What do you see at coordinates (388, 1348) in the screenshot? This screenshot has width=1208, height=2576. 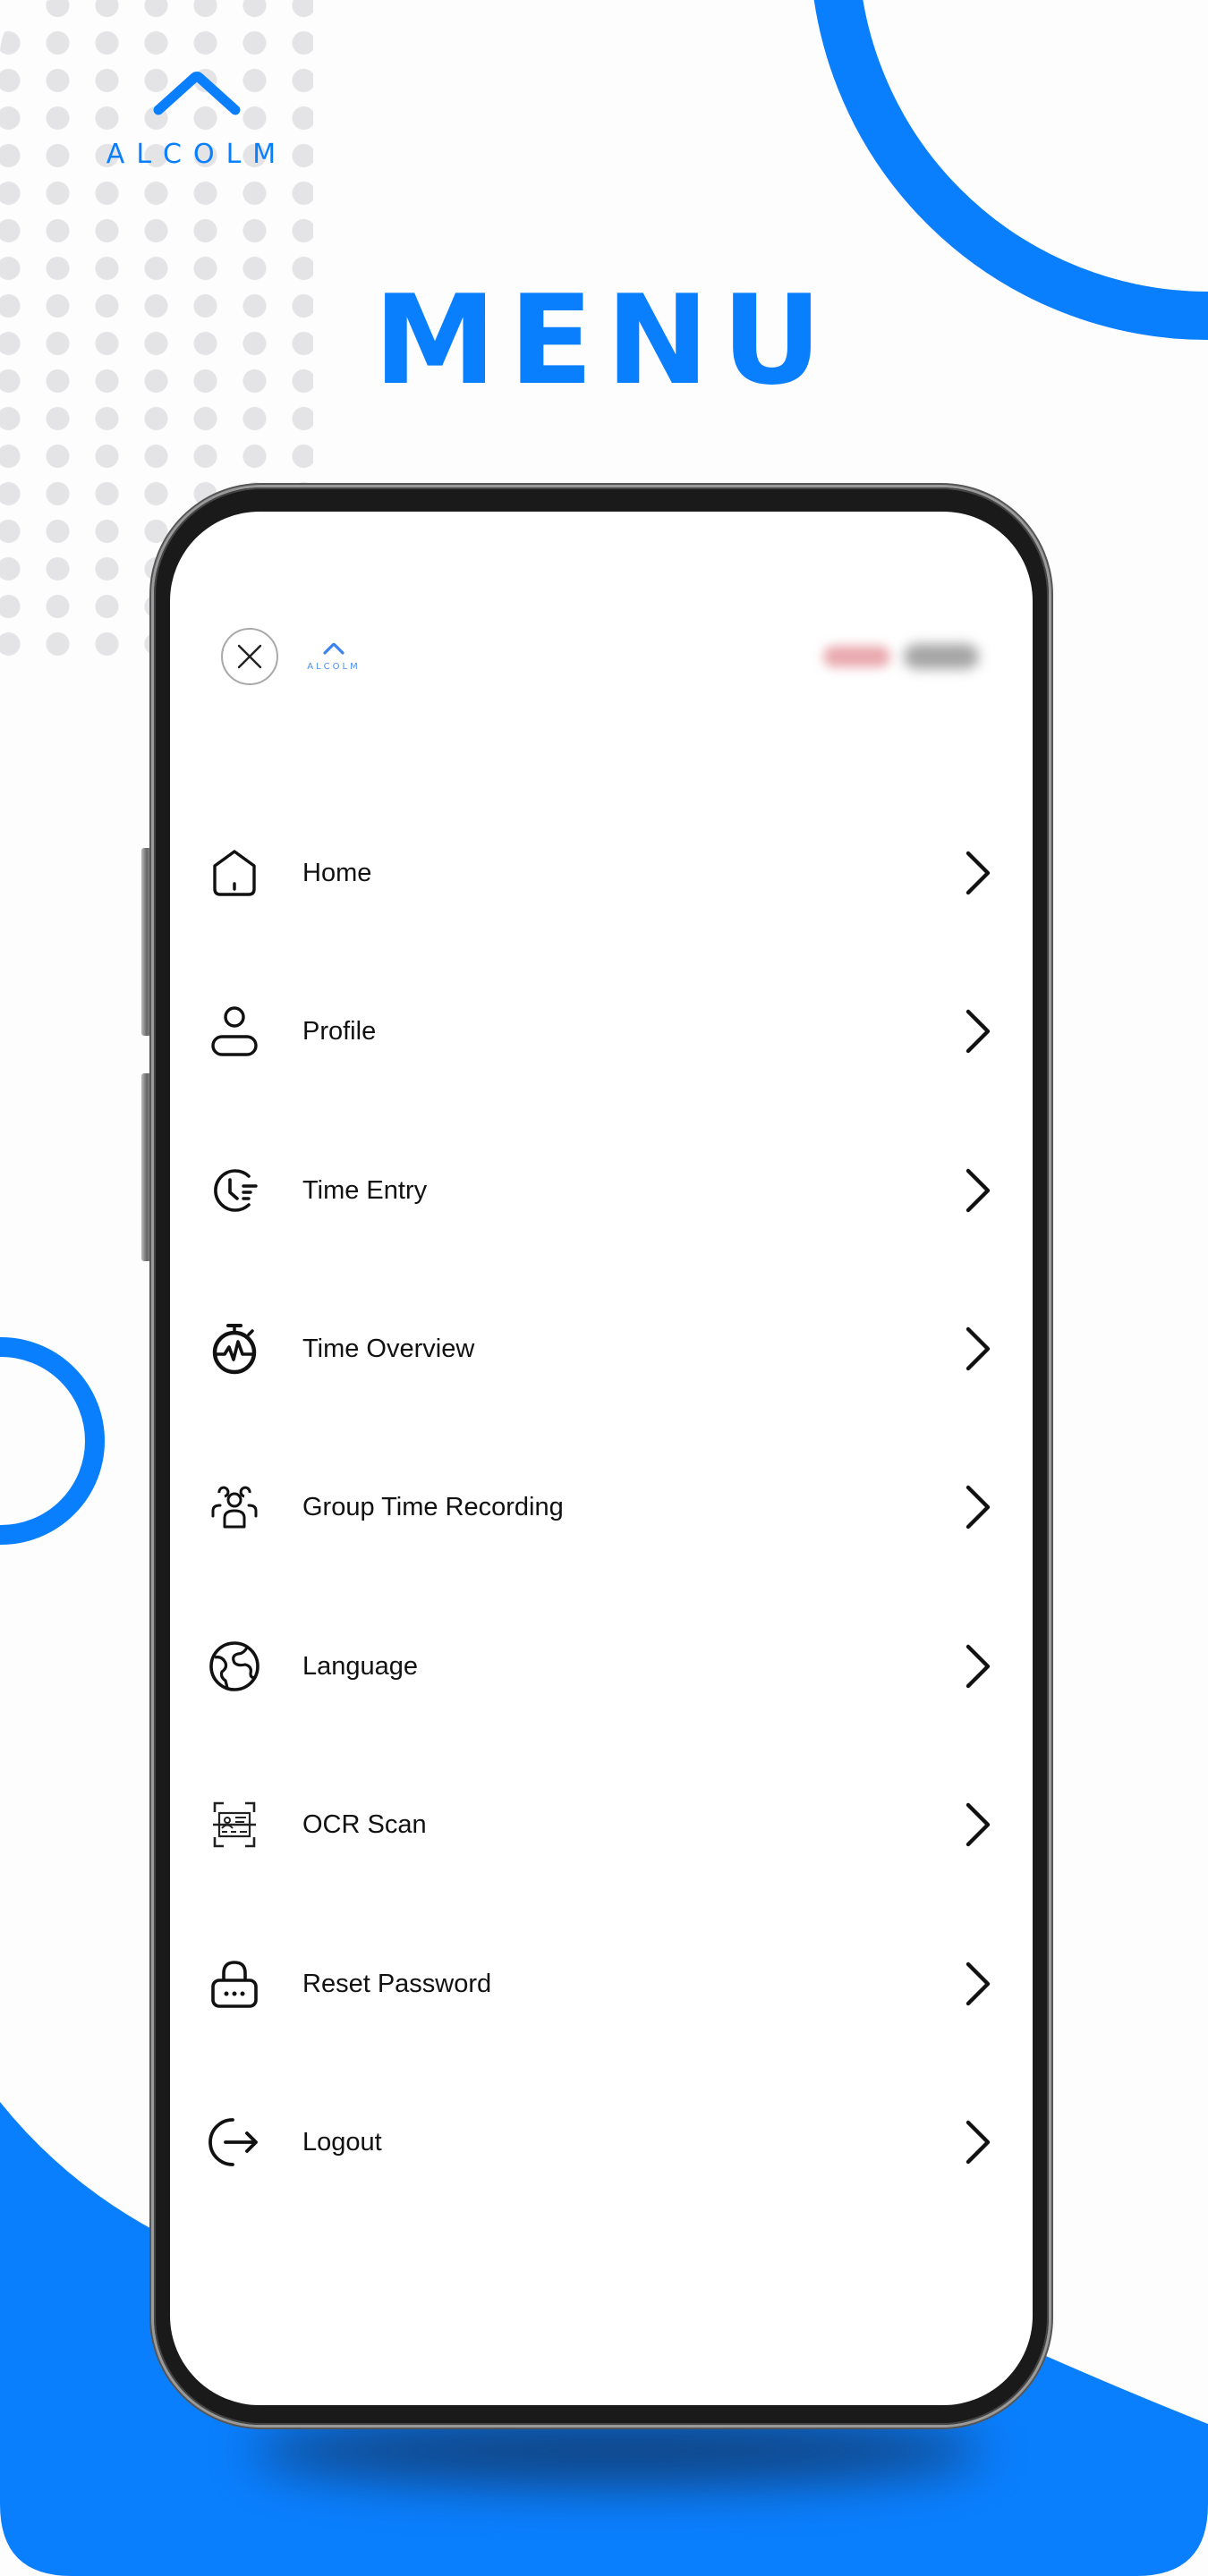 I see `menu-item-label: Time Overview` at bounding box center [388, 1348].